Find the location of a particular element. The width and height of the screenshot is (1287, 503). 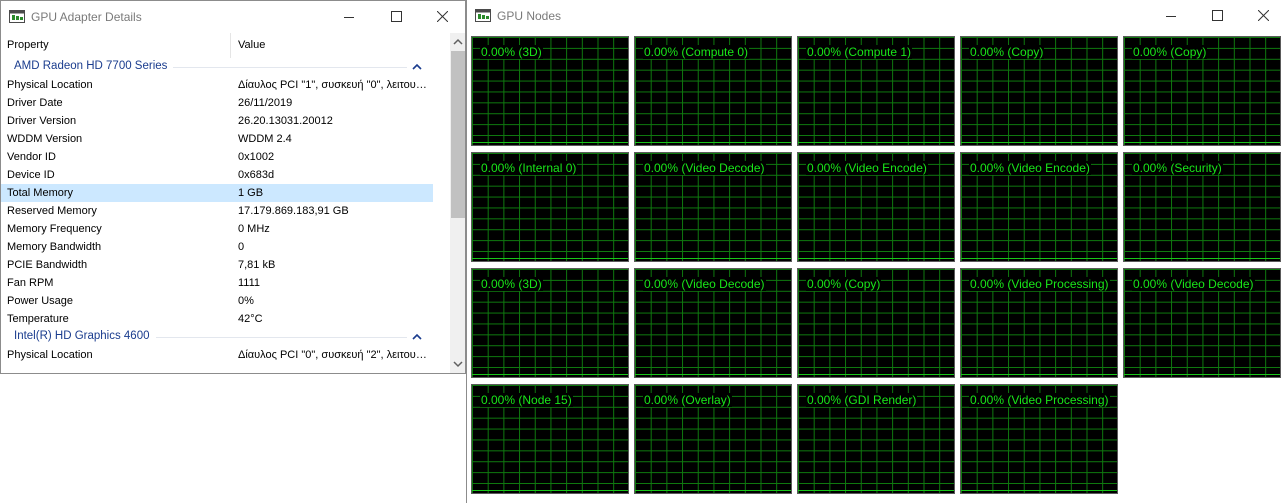

node-usage-label: 0.00% (Overlay) is located at coordinates (687, 400).